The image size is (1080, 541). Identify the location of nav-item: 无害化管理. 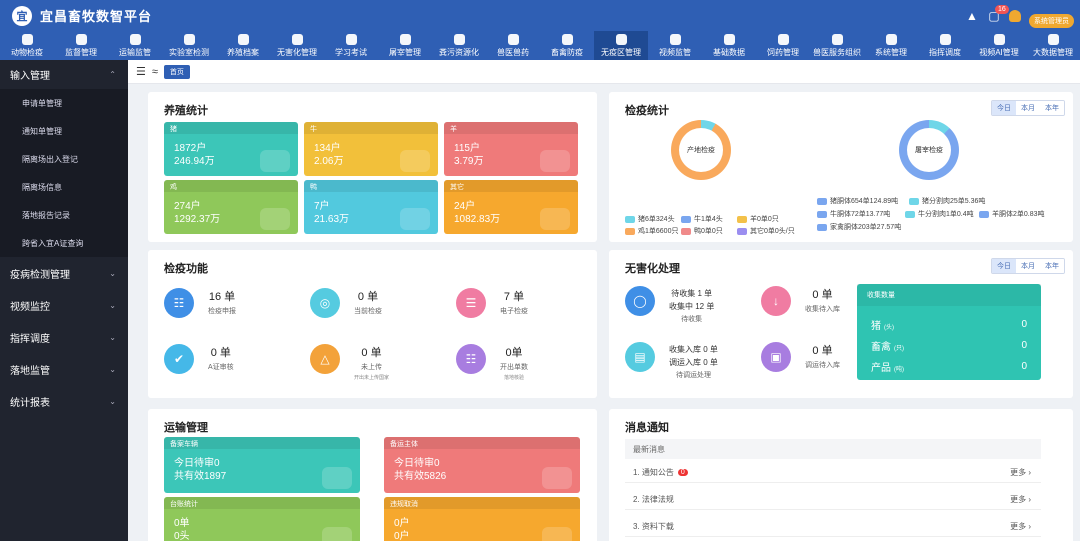
(297, 45).